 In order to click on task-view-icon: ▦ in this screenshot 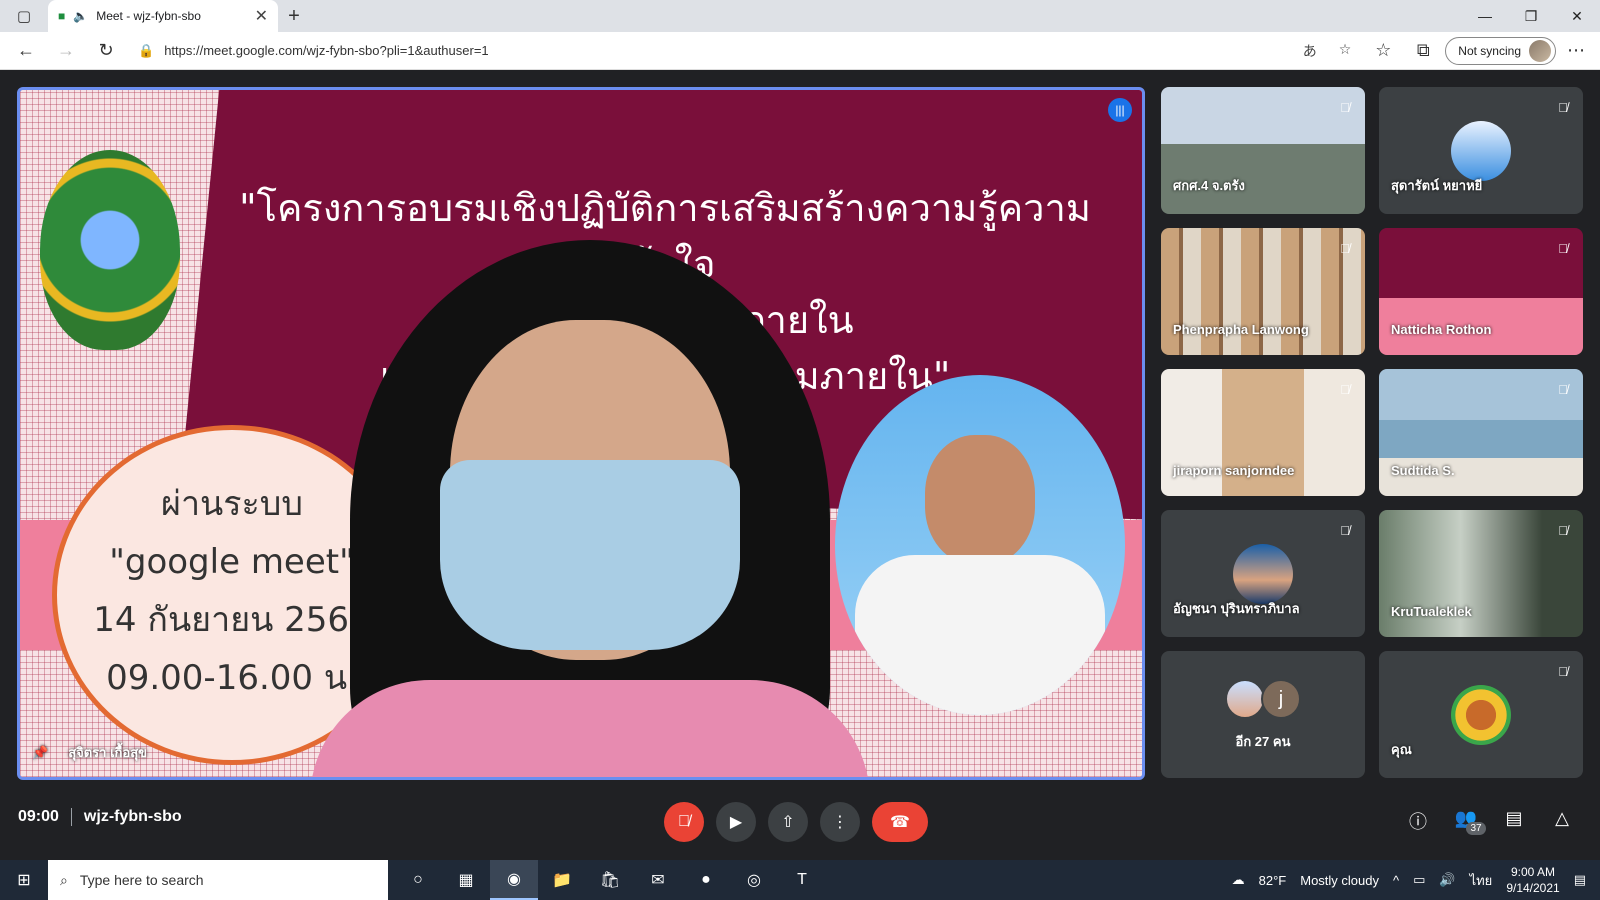, I will do `click(466, 880)`.